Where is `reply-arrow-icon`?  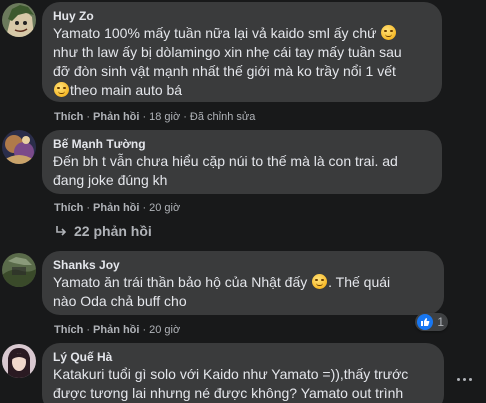
reply-arrow-icon is located at coordinates (61, 231).